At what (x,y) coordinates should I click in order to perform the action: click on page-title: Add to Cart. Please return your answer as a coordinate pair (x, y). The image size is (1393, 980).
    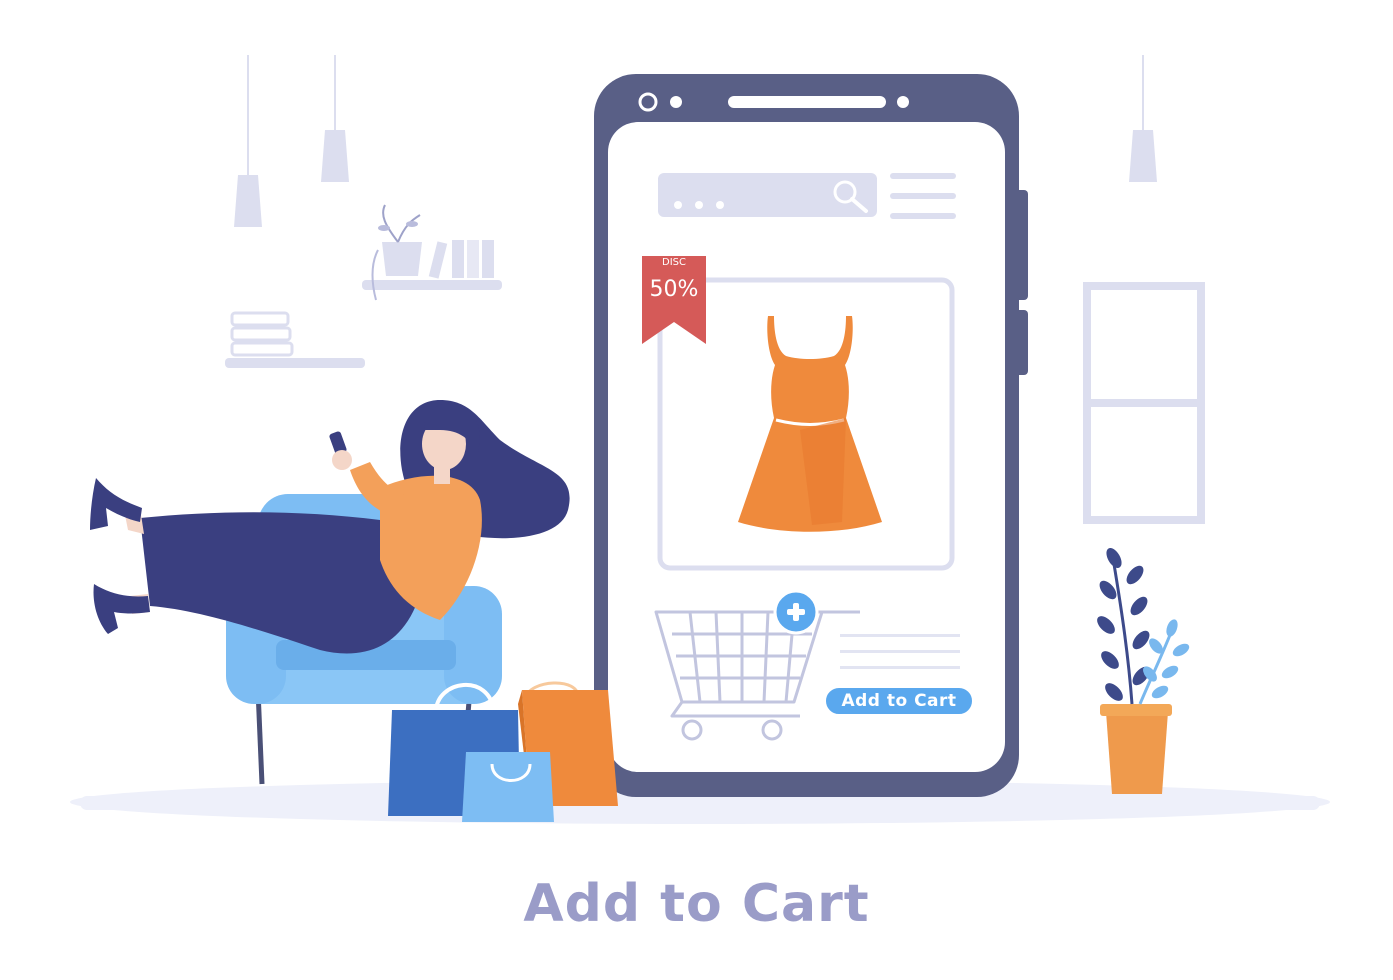
    Looking at the image, I should click on (696, 904).